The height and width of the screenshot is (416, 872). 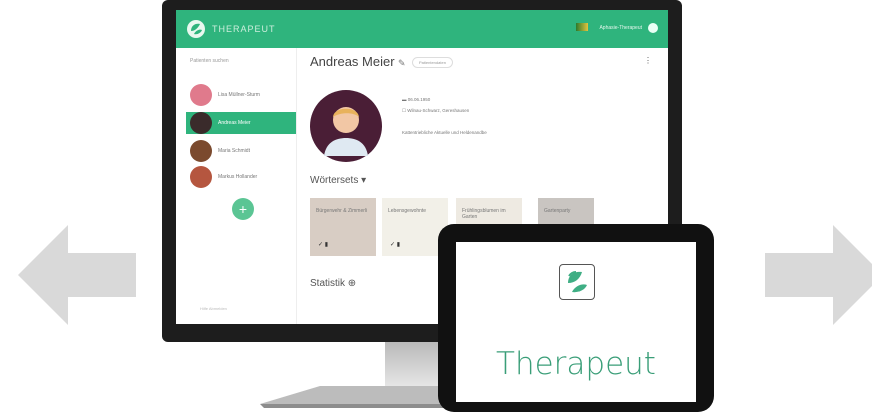 What do you see at coordinates (557, 211) in the screenshot?
I see `word-set-label: Gartenparty` at bounding box center [557, 211].